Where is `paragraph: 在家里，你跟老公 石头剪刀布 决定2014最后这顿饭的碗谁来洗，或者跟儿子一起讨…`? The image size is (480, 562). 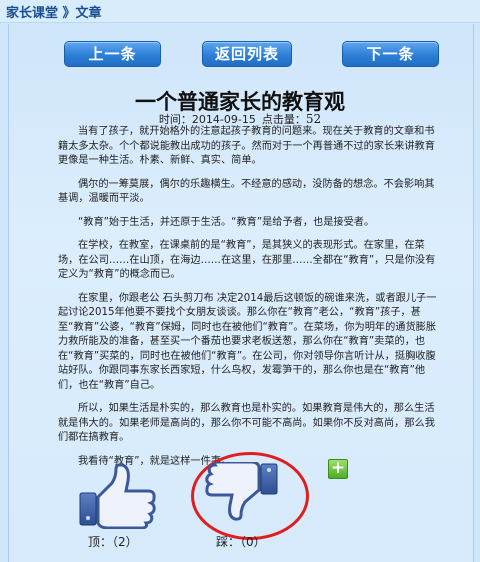 paragraph: 在家里，你跟老公 石头剪刀布 决定2014最后这顿饭的碗谁来洗，或者跟儿子一起讨… is located at coordinates (247, 341).